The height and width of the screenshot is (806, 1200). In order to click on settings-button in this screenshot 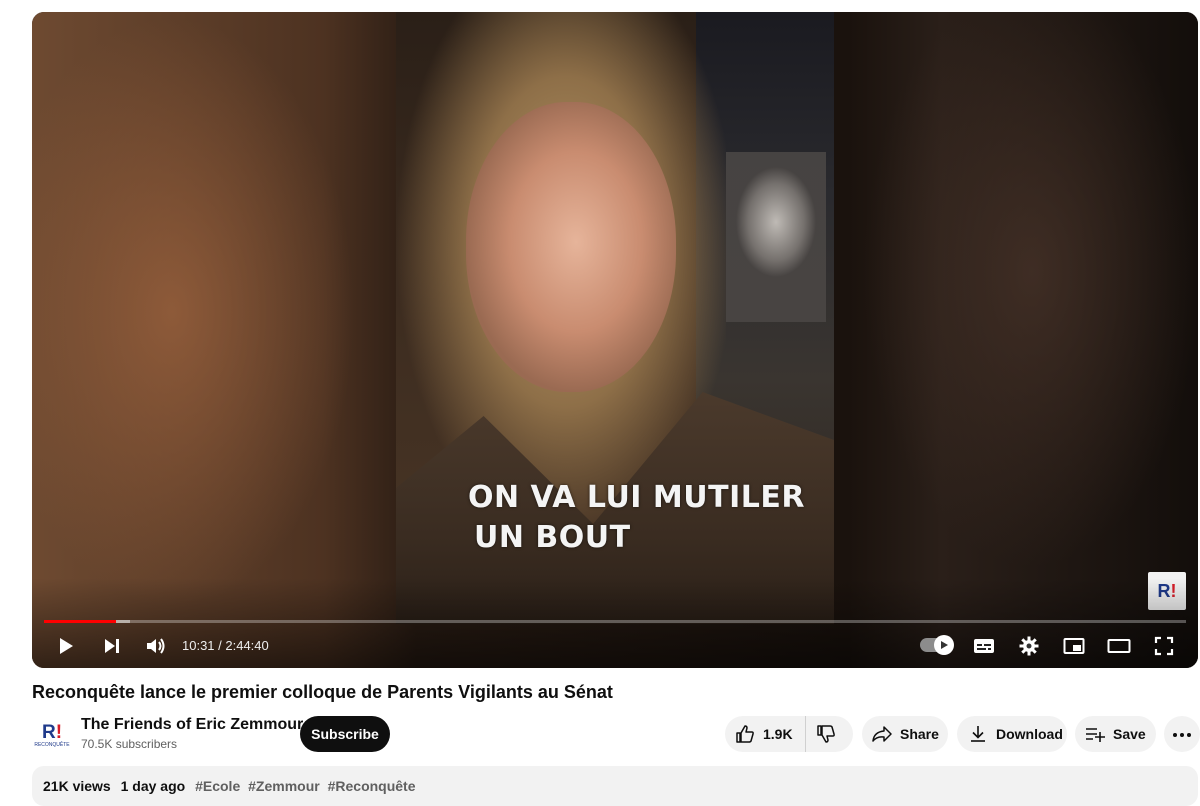, I will do `click(1029, 646)`.